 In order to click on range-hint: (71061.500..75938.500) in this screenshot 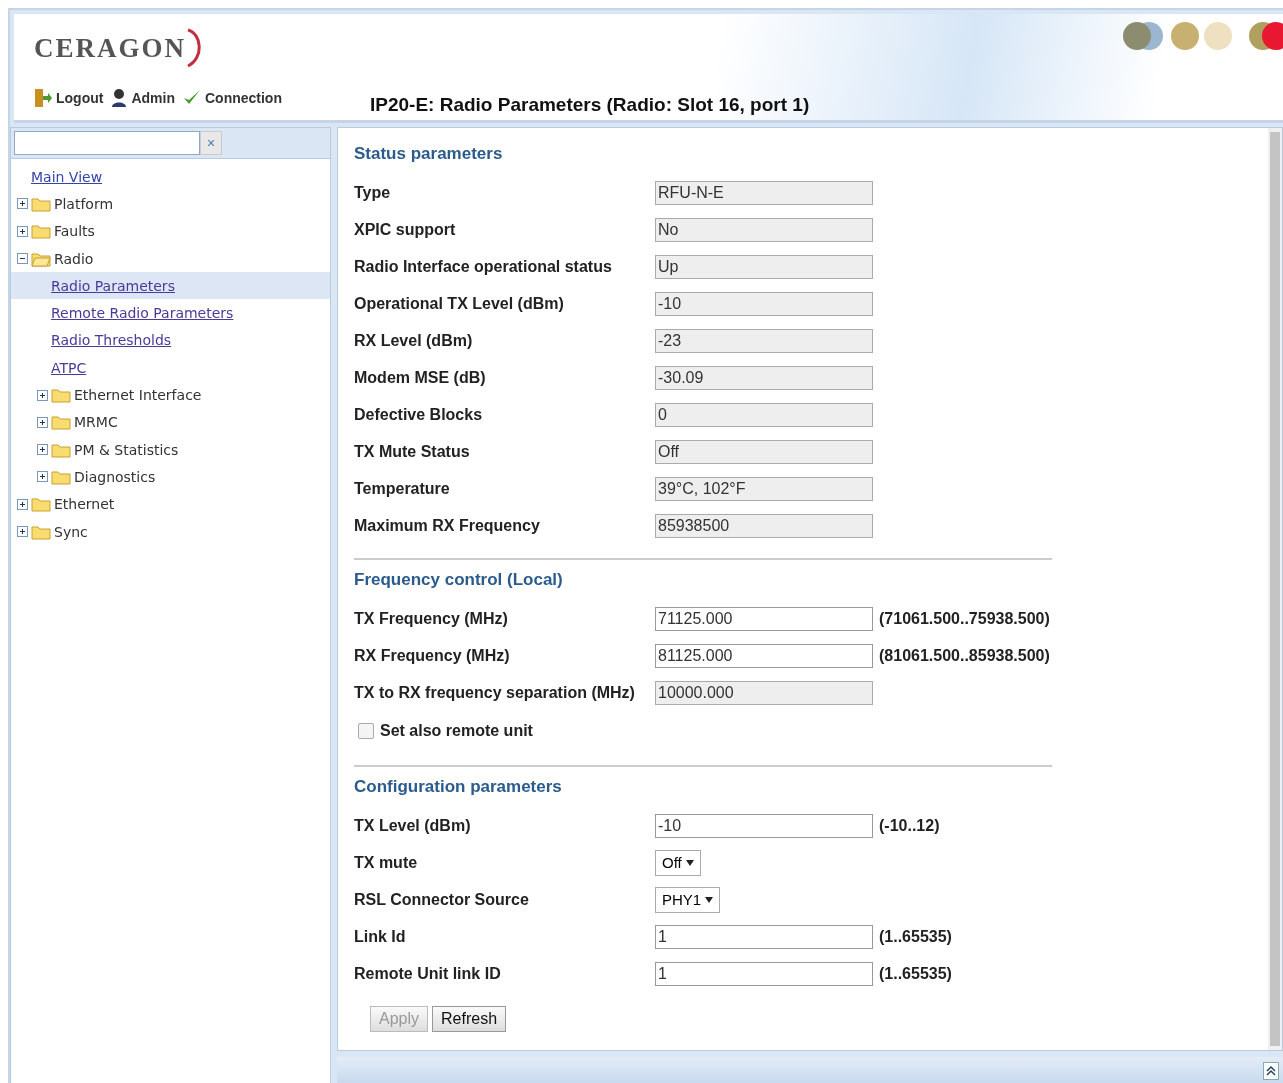, I will do `click(964, 618)`.